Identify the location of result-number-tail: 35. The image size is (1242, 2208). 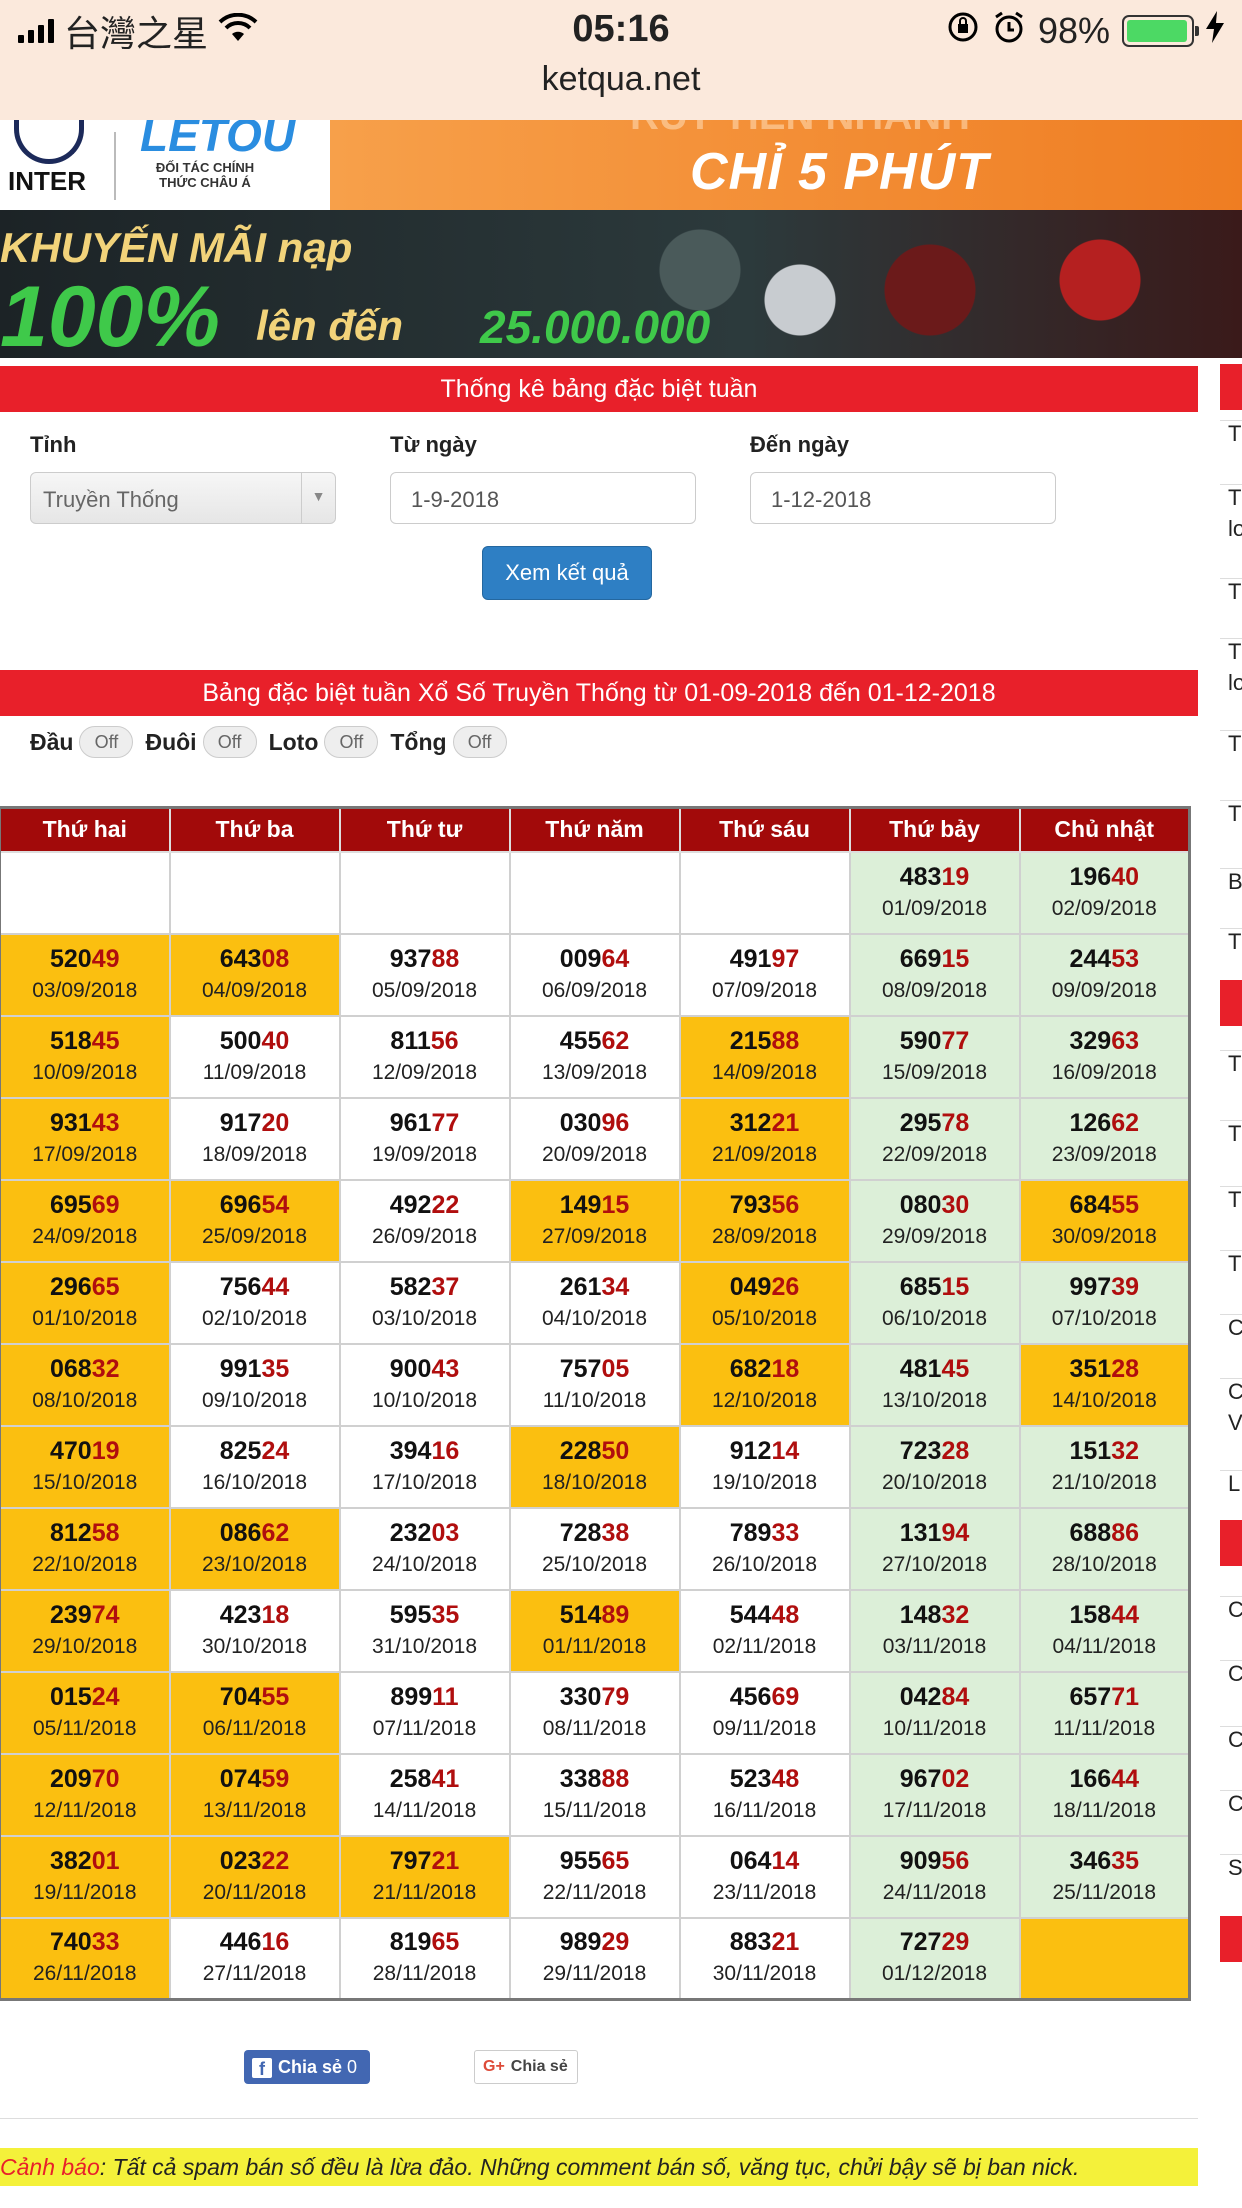
(275, 1368).